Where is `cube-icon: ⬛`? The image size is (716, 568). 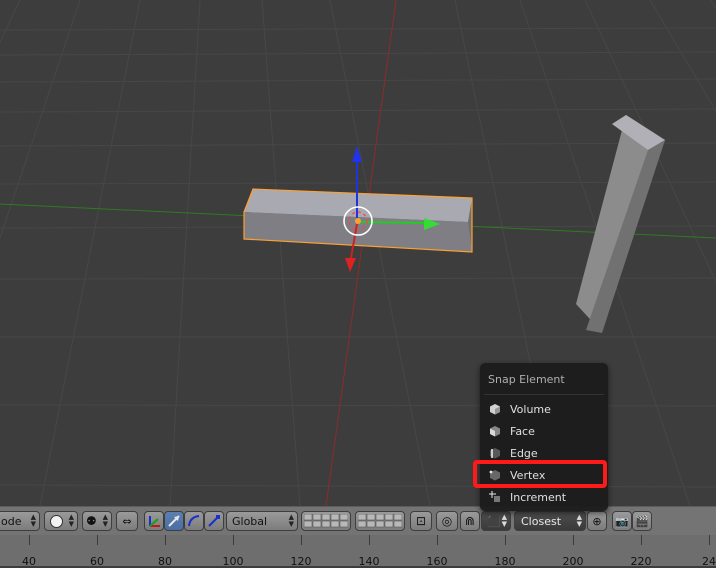
cube-icon: ⬛ is located at coordinates (494, 521).